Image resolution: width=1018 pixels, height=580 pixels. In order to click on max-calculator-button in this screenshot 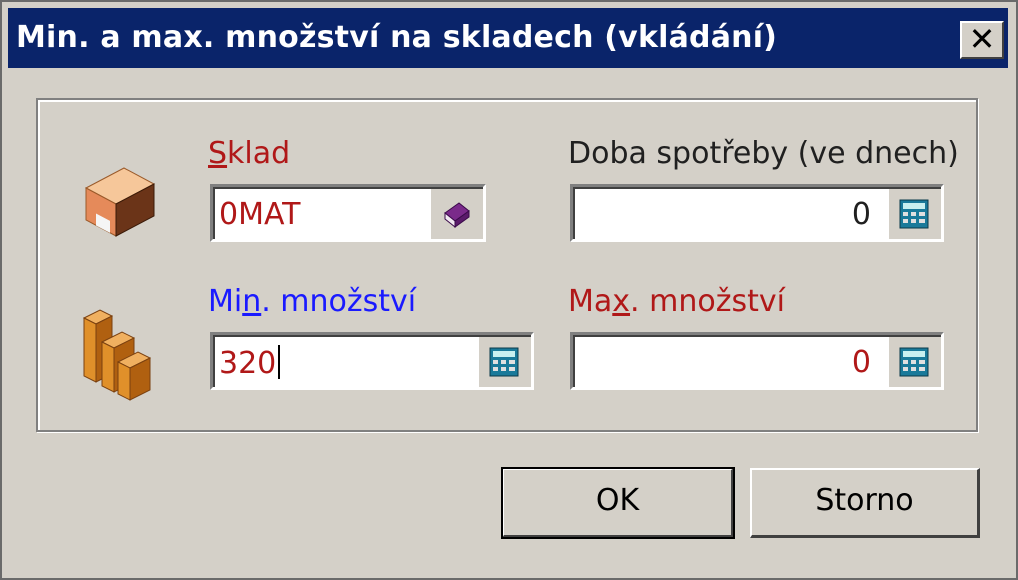, I will do `click(915, 362)`.